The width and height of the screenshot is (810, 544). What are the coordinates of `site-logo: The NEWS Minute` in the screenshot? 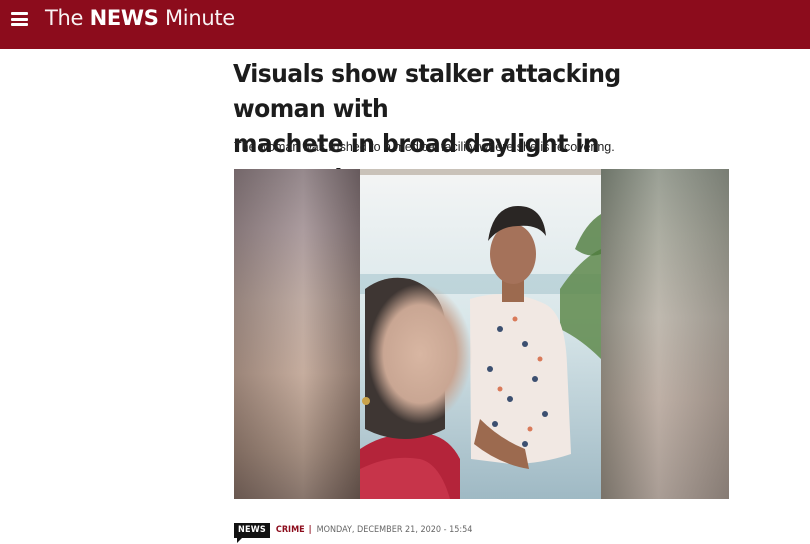 It's located at (140, 18).